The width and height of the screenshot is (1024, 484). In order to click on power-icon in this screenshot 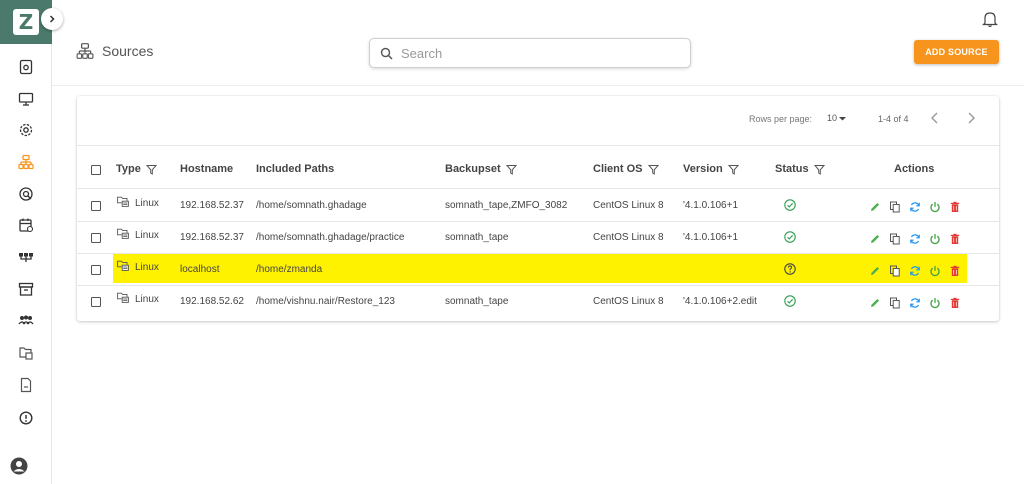, I will do `click(935, 271)`.